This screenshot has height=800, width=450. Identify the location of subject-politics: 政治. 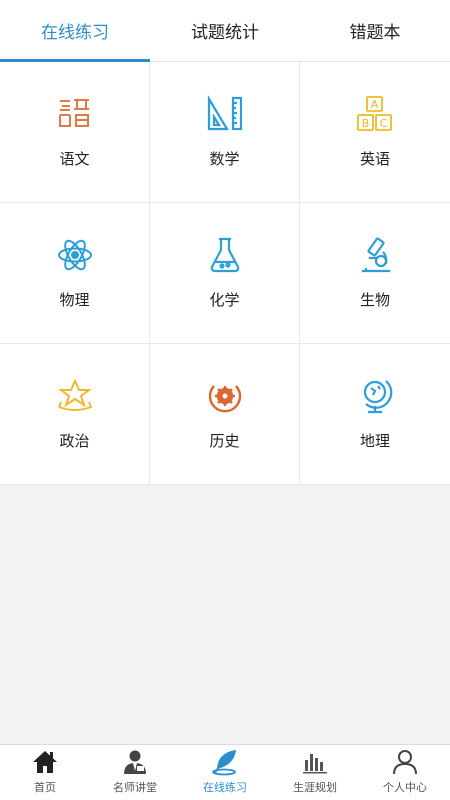
(75, 414).